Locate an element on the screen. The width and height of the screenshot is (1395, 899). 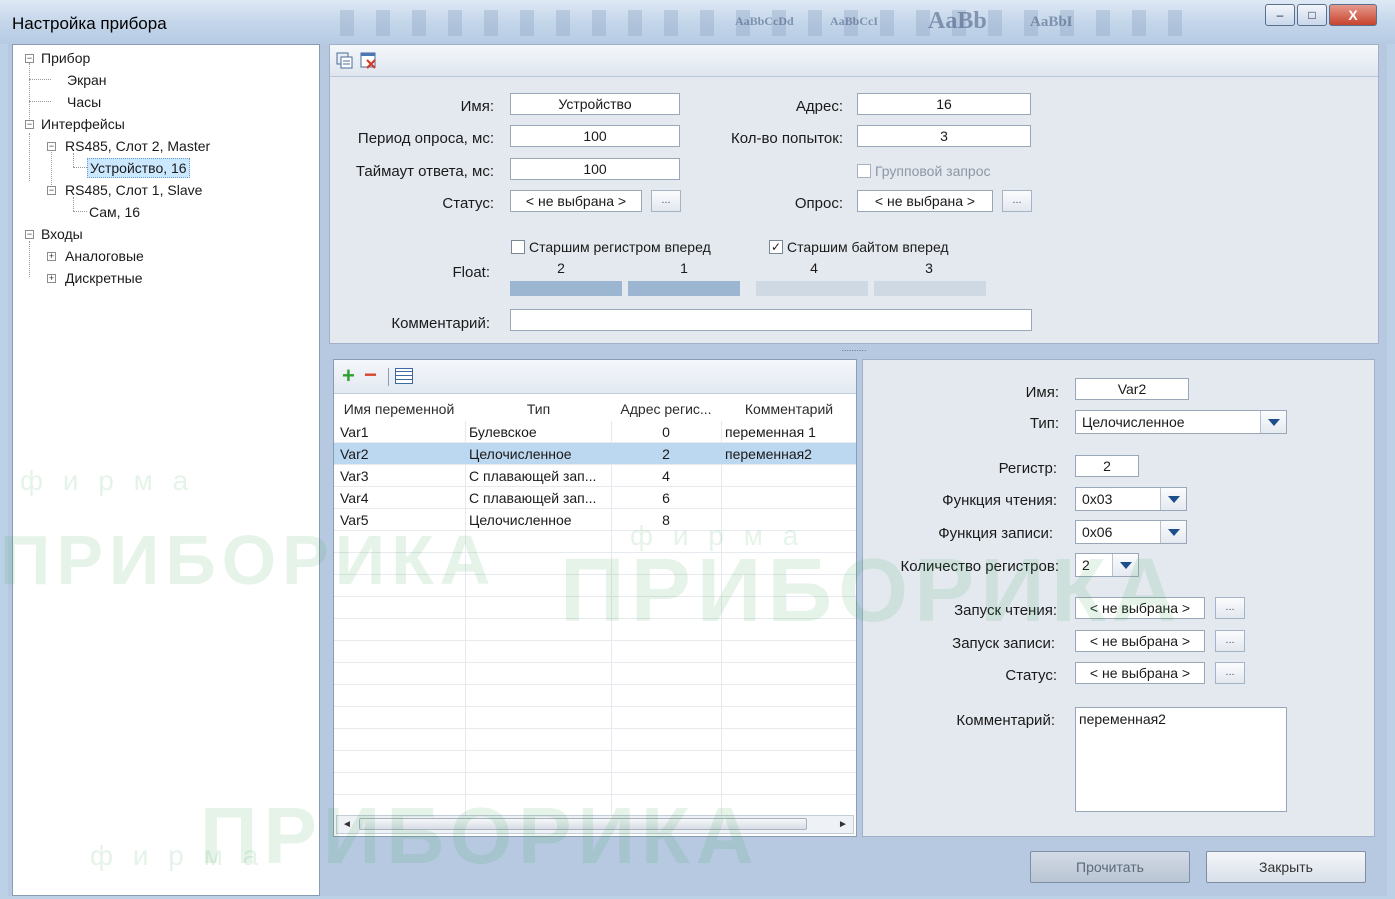
name-label: Имя: is located at coordinates (477, 106).